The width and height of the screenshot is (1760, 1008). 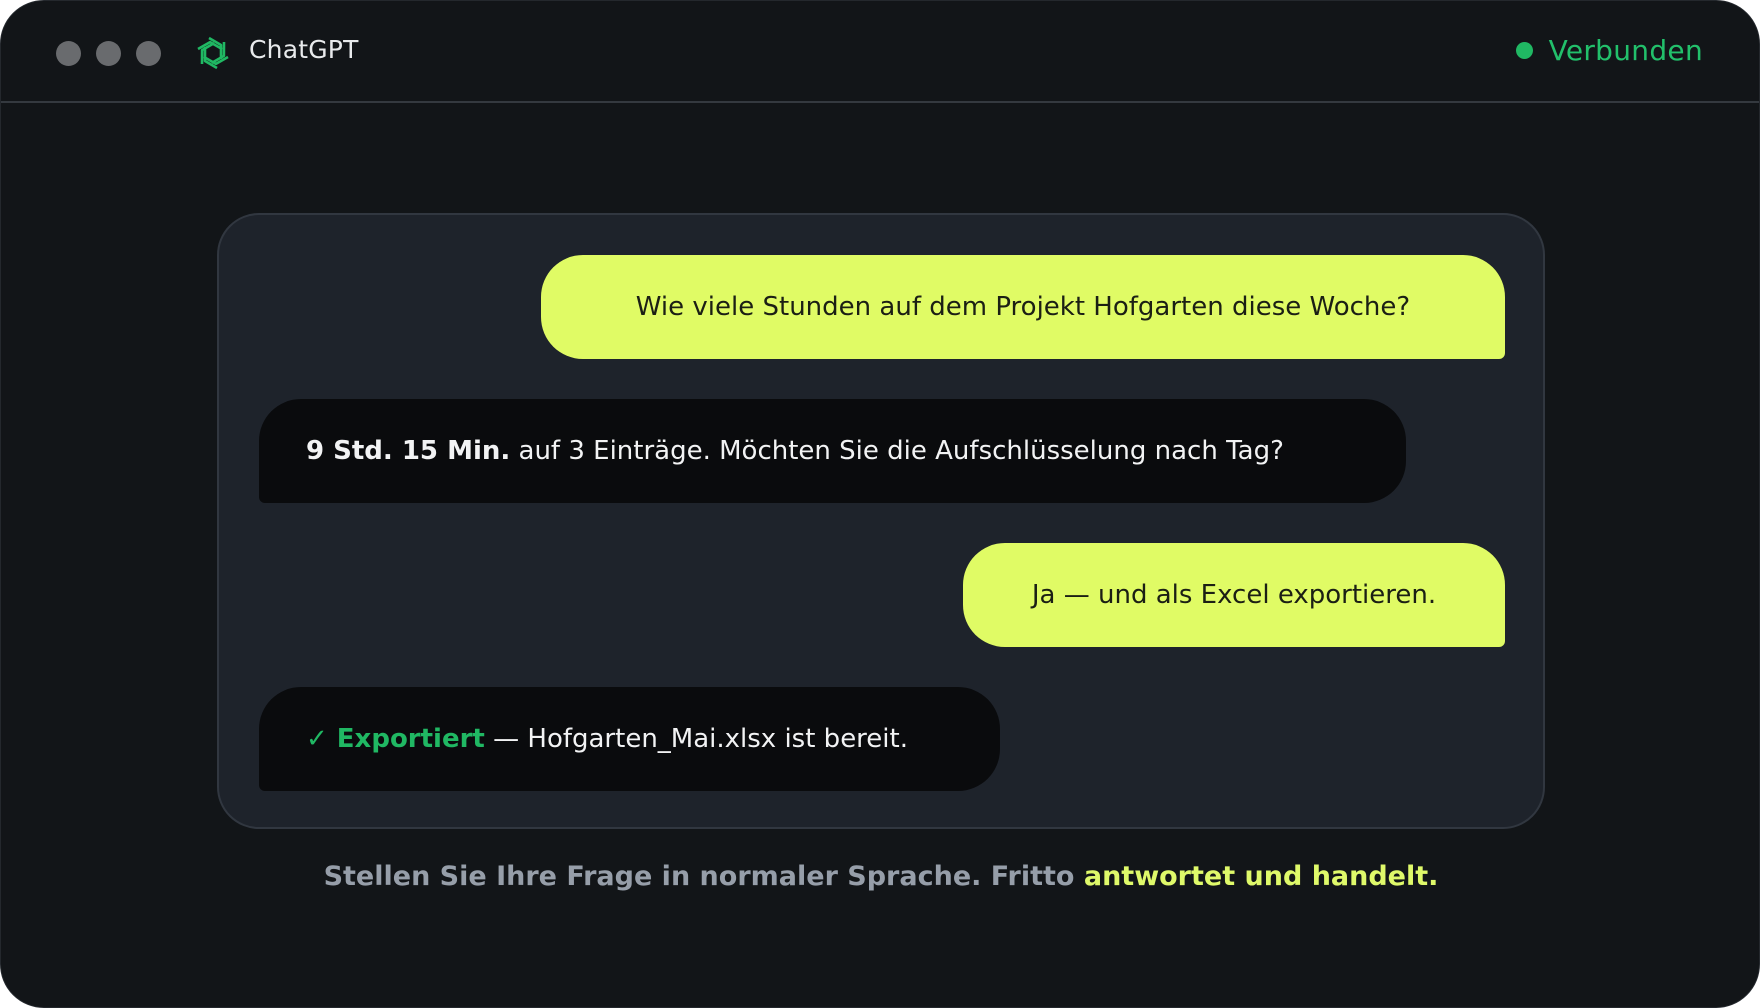 What do you see at coordinates (408, 451) in the screenshot?
I see `message-strong-text: 9 Std. 15 Min.` at bounding box center [408, 451].